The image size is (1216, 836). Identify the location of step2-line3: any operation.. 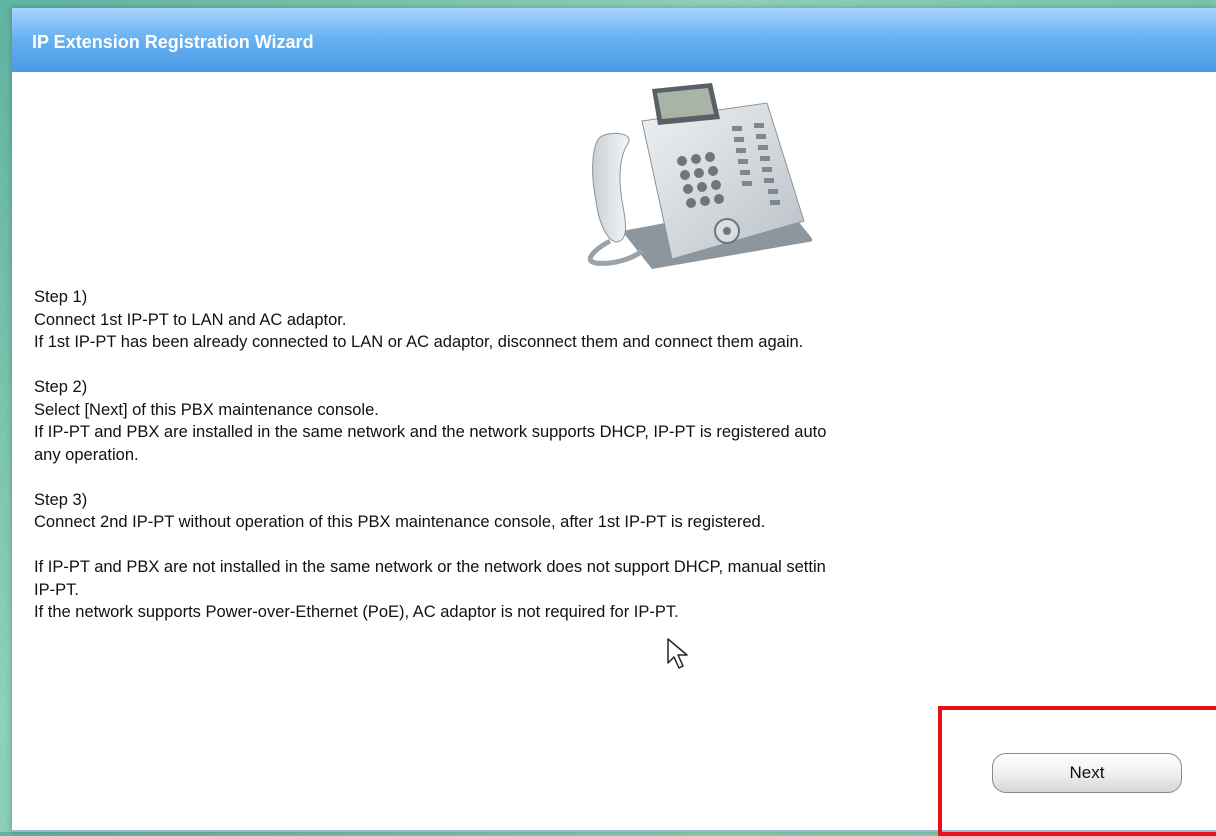
(86, 454).